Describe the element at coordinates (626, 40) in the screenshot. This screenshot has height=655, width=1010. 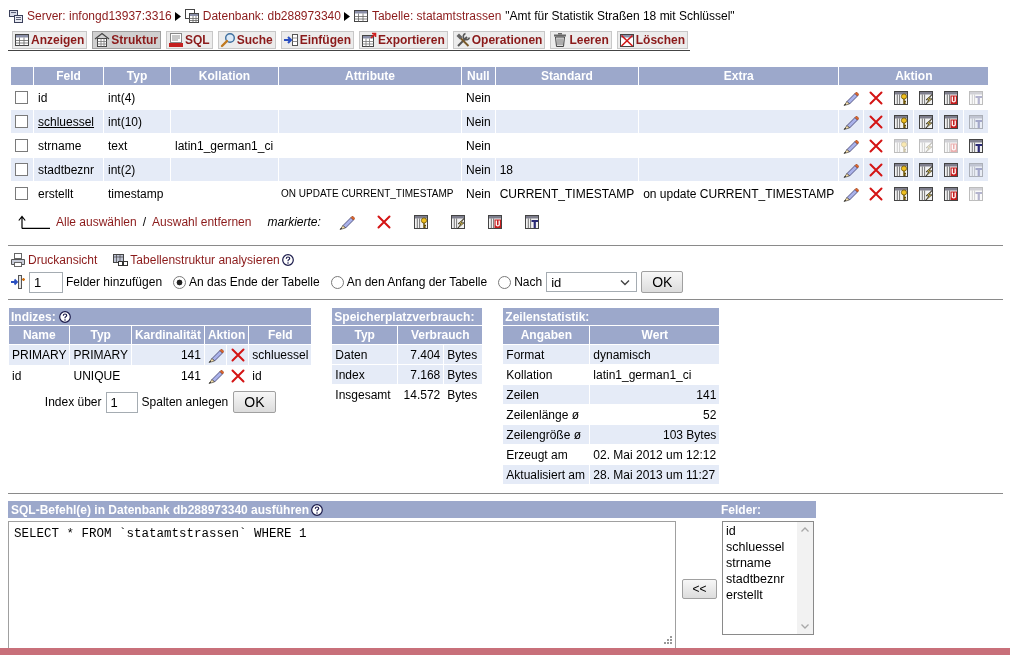
I see `table-cross-icon` at that location.